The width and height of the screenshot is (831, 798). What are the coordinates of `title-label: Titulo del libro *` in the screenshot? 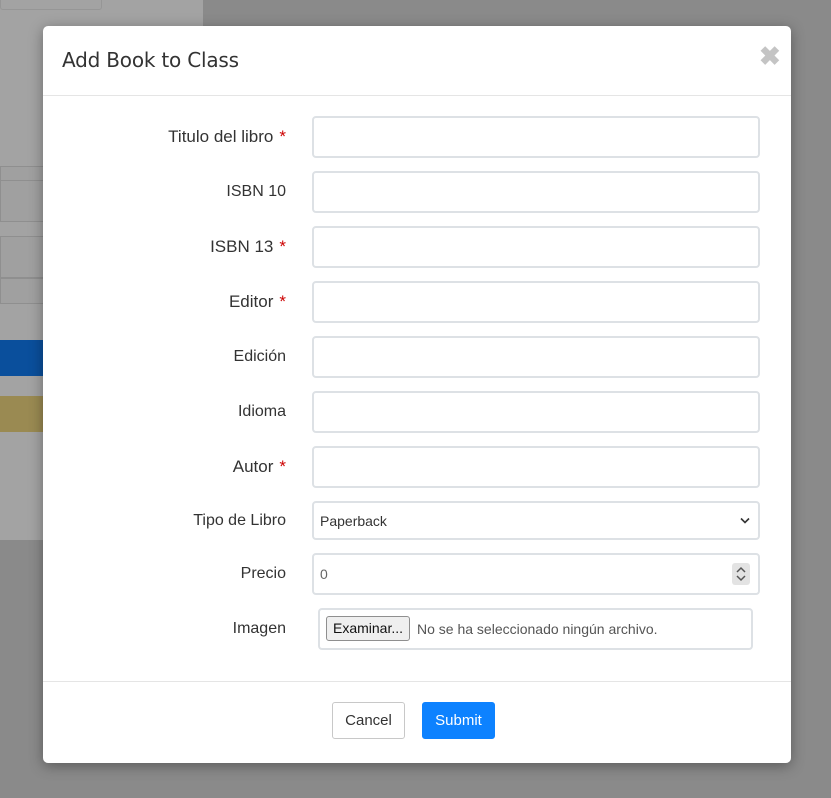 It's located at (227, 137).